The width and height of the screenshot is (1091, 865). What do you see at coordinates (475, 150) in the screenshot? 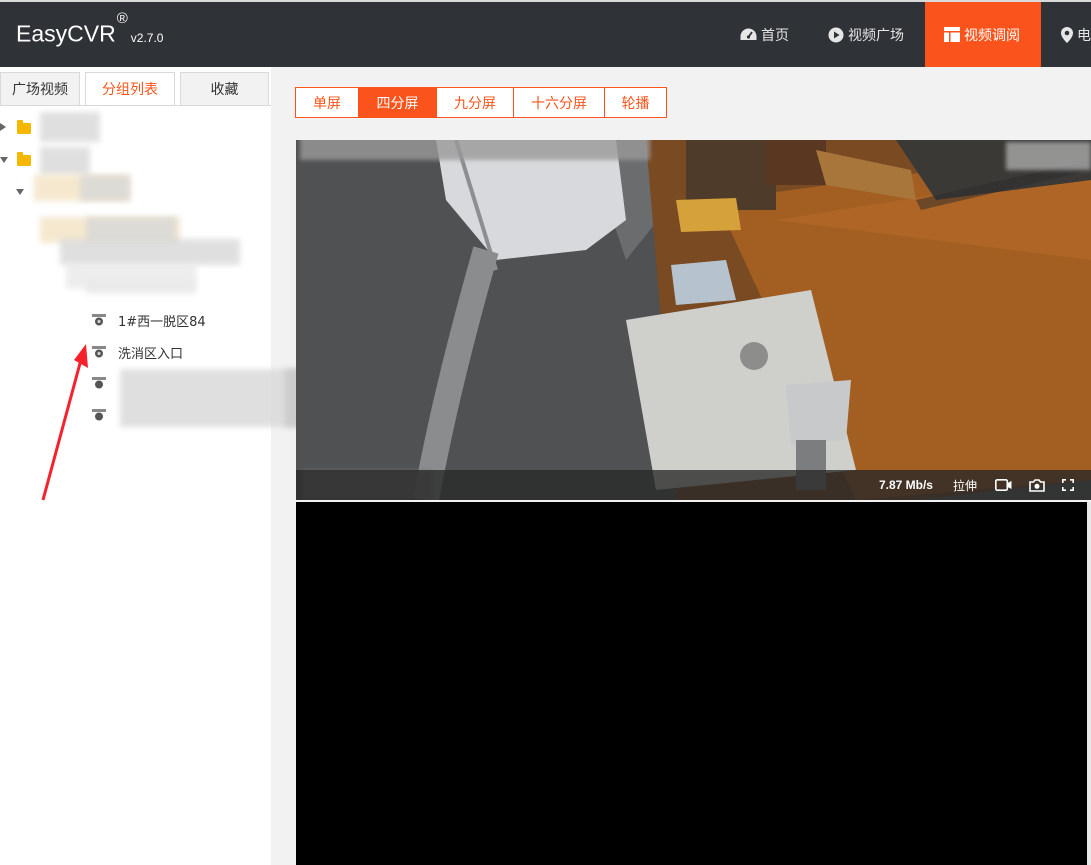
I see `redacted-title` at bounding box center [475, 150].